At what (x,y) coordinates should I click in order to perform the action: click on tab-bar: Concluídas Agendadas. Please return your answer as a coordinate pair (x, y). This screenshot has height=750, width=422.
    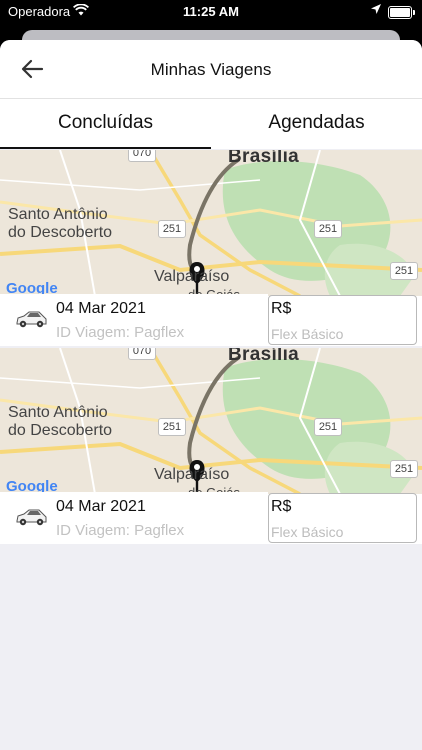
    Looking at the image, I should click on (211, 124).